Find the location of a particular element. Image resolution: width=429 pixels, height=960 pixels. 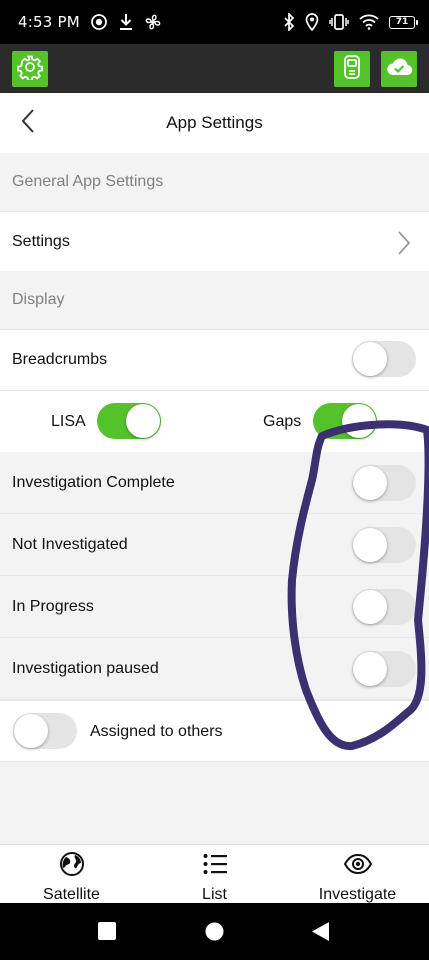

nav-satellite: Satellite is located at coordinates (71, 874).